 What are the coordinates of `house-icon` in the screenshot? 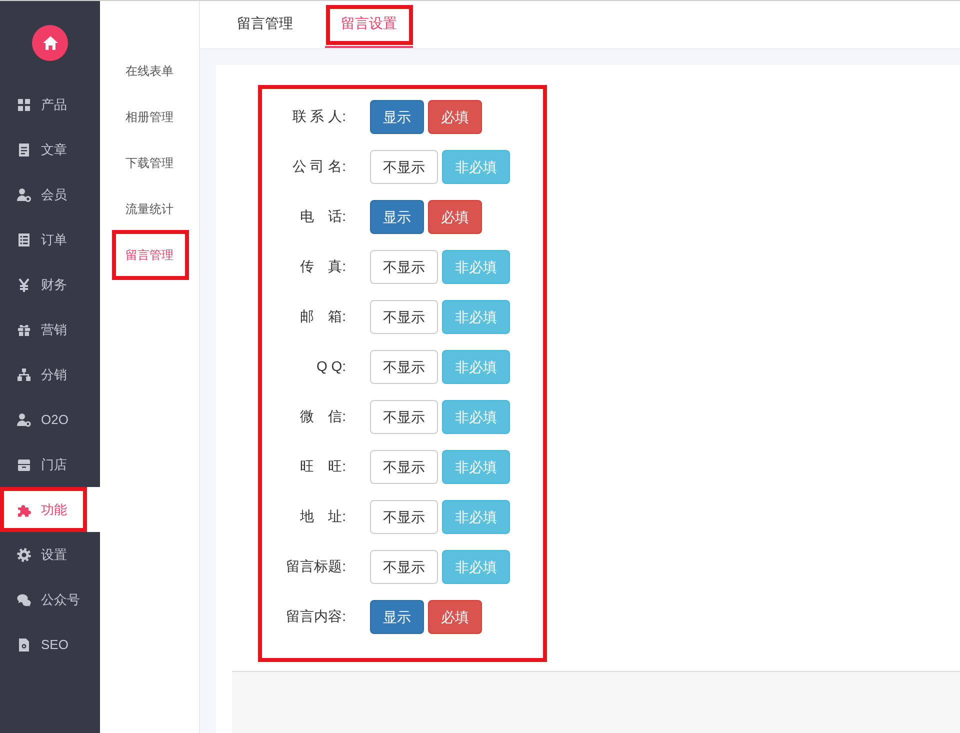 It's located at (50, 43).